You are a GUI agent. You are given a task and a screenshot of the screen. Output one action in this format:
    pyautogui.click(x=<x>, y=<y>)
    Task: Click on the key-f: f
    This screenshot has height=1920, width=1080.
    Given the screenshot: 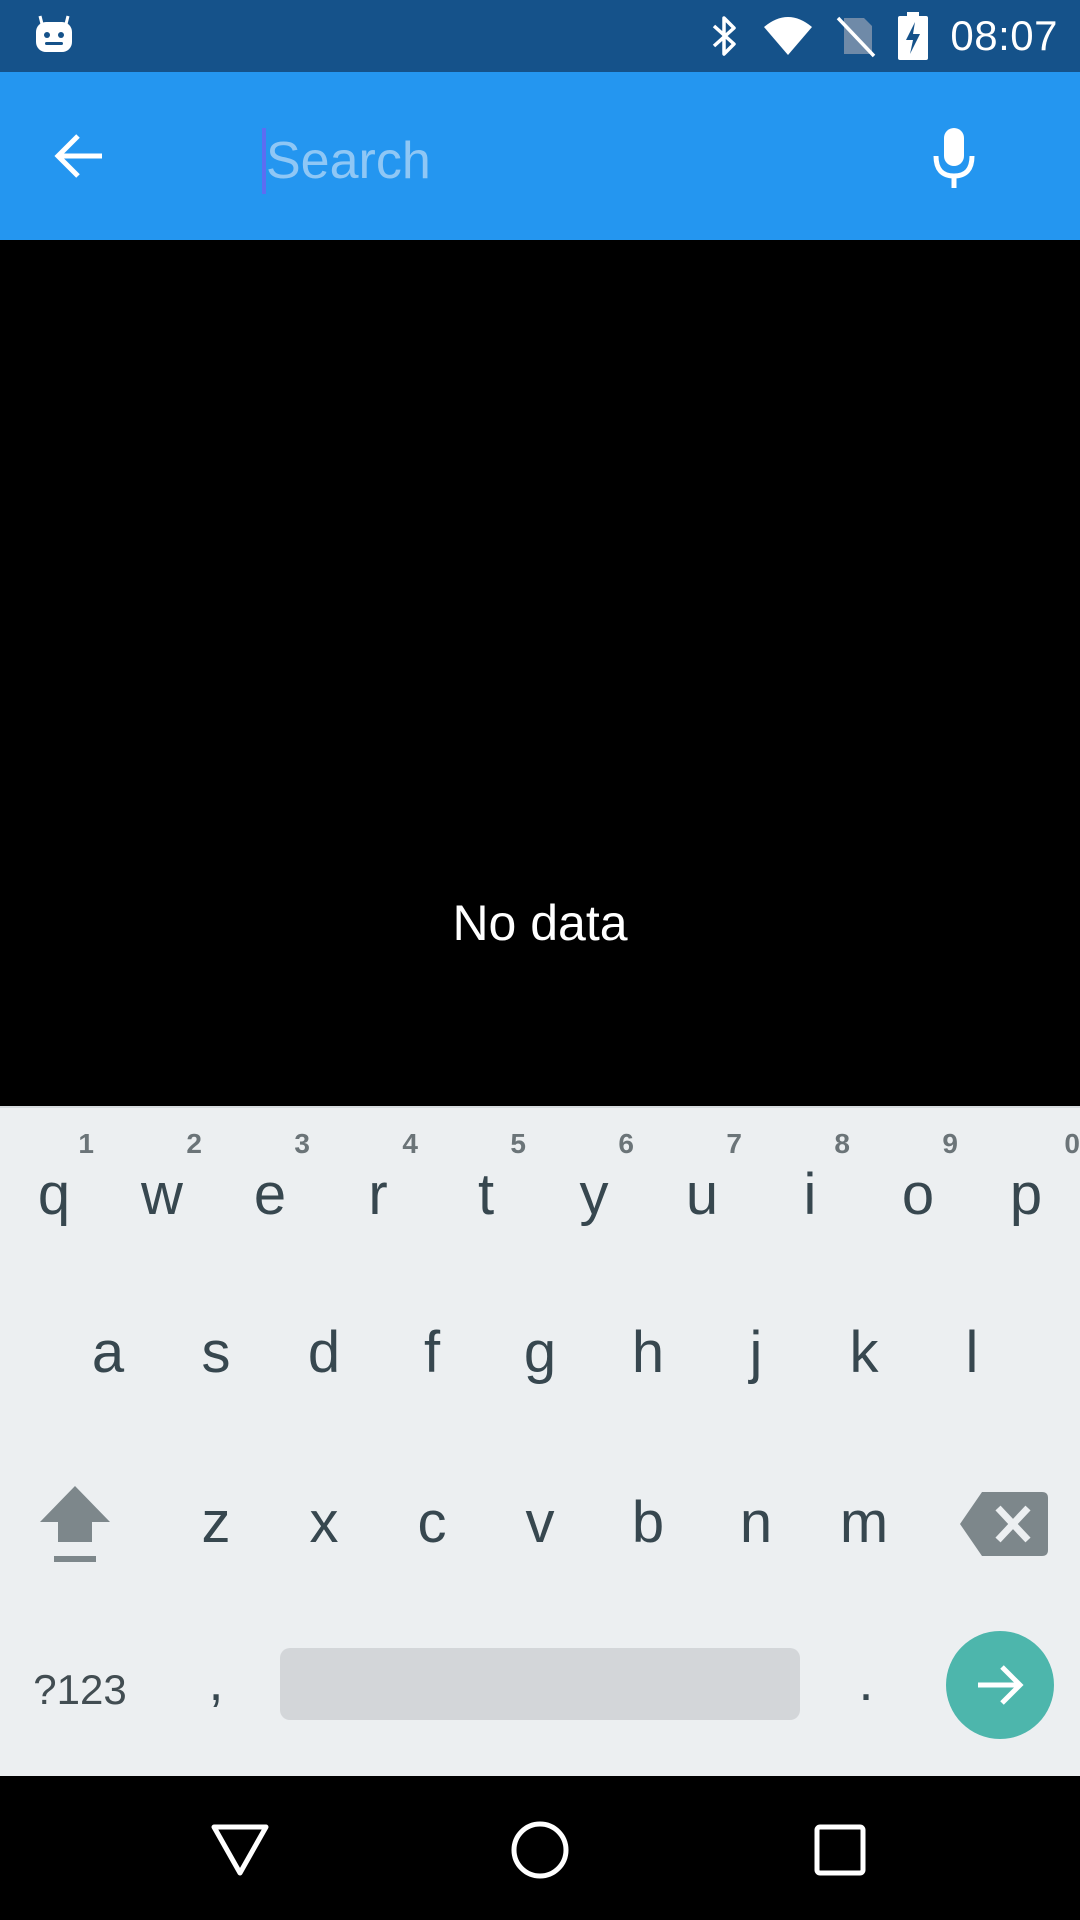 What is the action you would take?
    pyautogui.click(x=432, y=1351)
    